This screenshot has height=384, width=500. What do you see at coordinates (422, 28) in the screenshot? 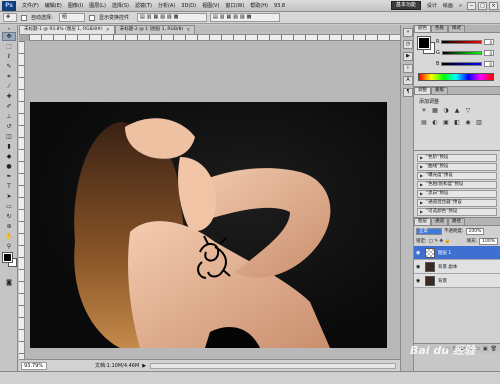
I see `tab-color: 颜色` at bounding box center [422, 28].